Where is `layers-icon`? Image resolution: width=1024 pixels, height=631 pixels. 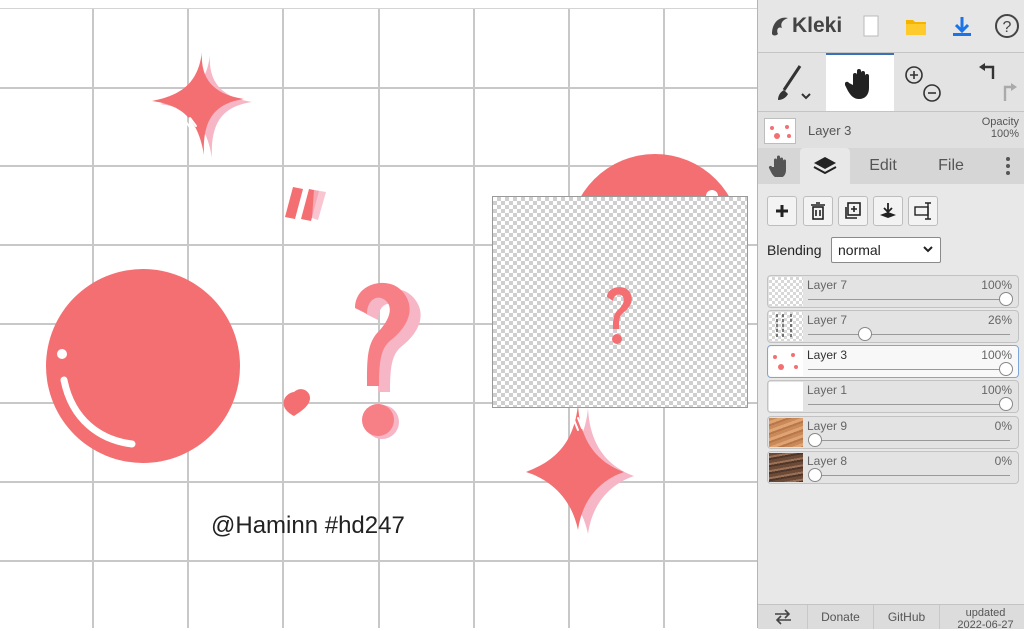 layers-icon is located at coordinates (825, 166).